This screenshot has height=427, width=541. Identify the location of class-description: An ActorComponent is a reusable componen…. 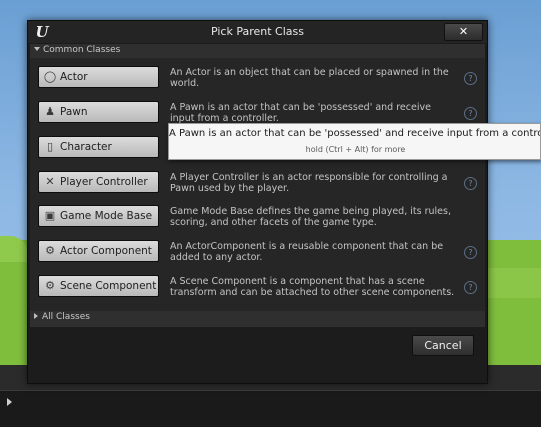
(307, 252).